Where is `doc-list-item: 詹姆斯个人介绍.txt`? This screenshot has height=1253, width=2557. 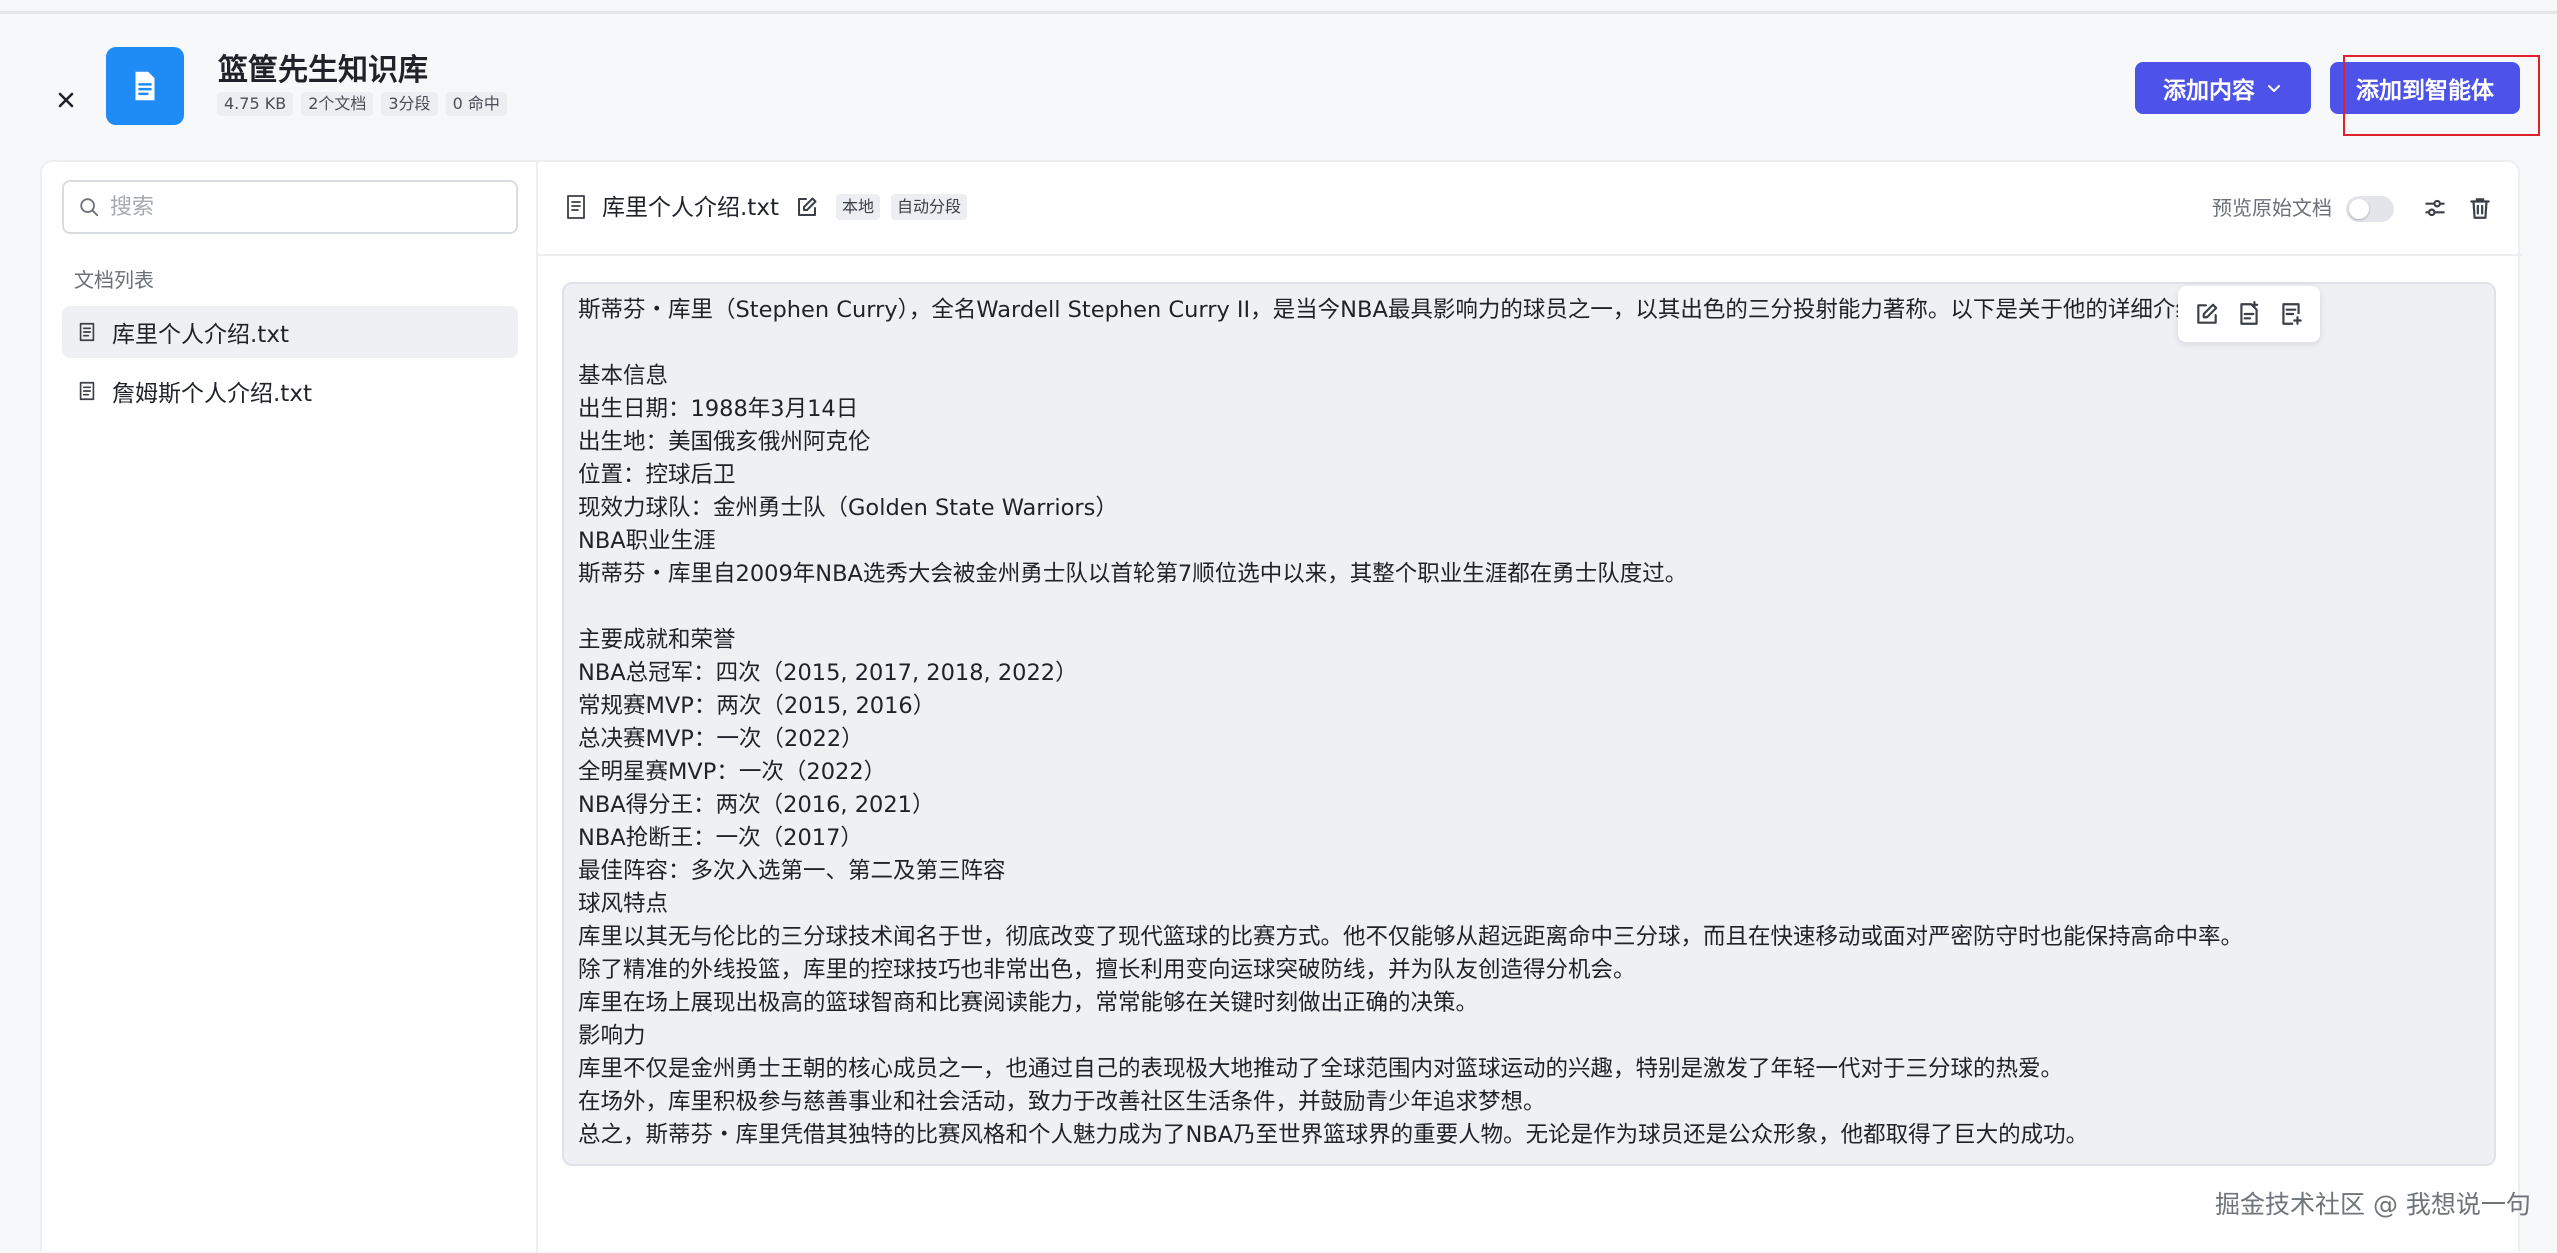
doc-list-item: 詹姆斯个人介绍.txt is located at coordinates (290, 391).